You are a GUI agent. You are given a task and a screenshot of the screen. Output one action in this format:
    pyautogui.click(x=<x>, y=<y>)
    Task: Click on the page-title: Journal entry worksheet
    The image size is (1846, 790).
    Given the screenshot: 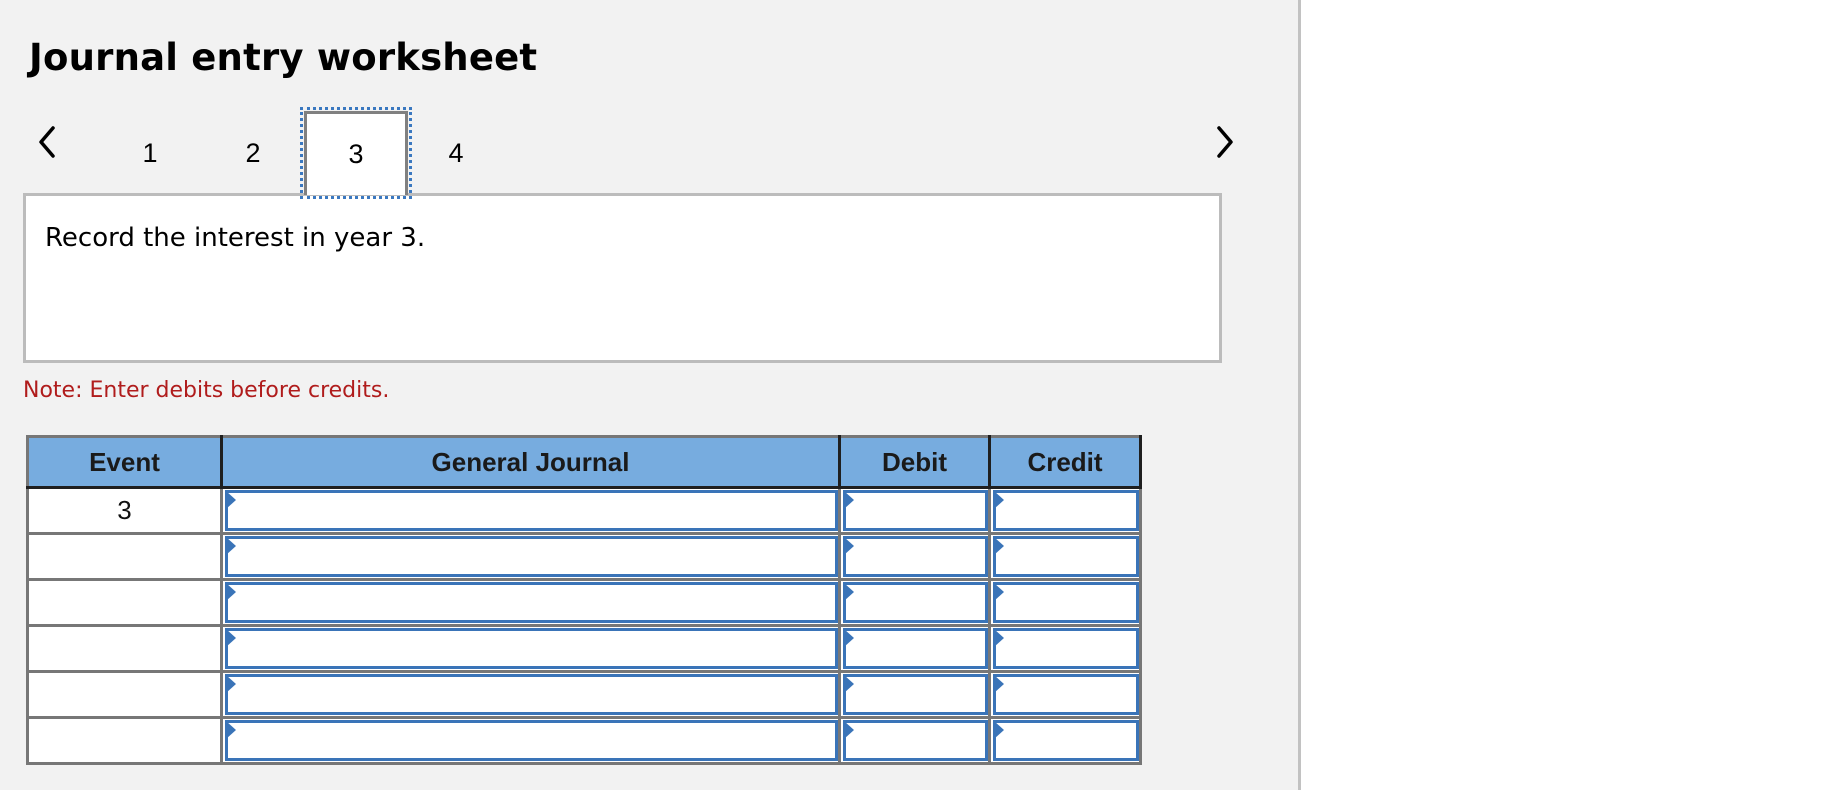 What is the action you would take?
    pyautogui.click(x=283, y=57)
    